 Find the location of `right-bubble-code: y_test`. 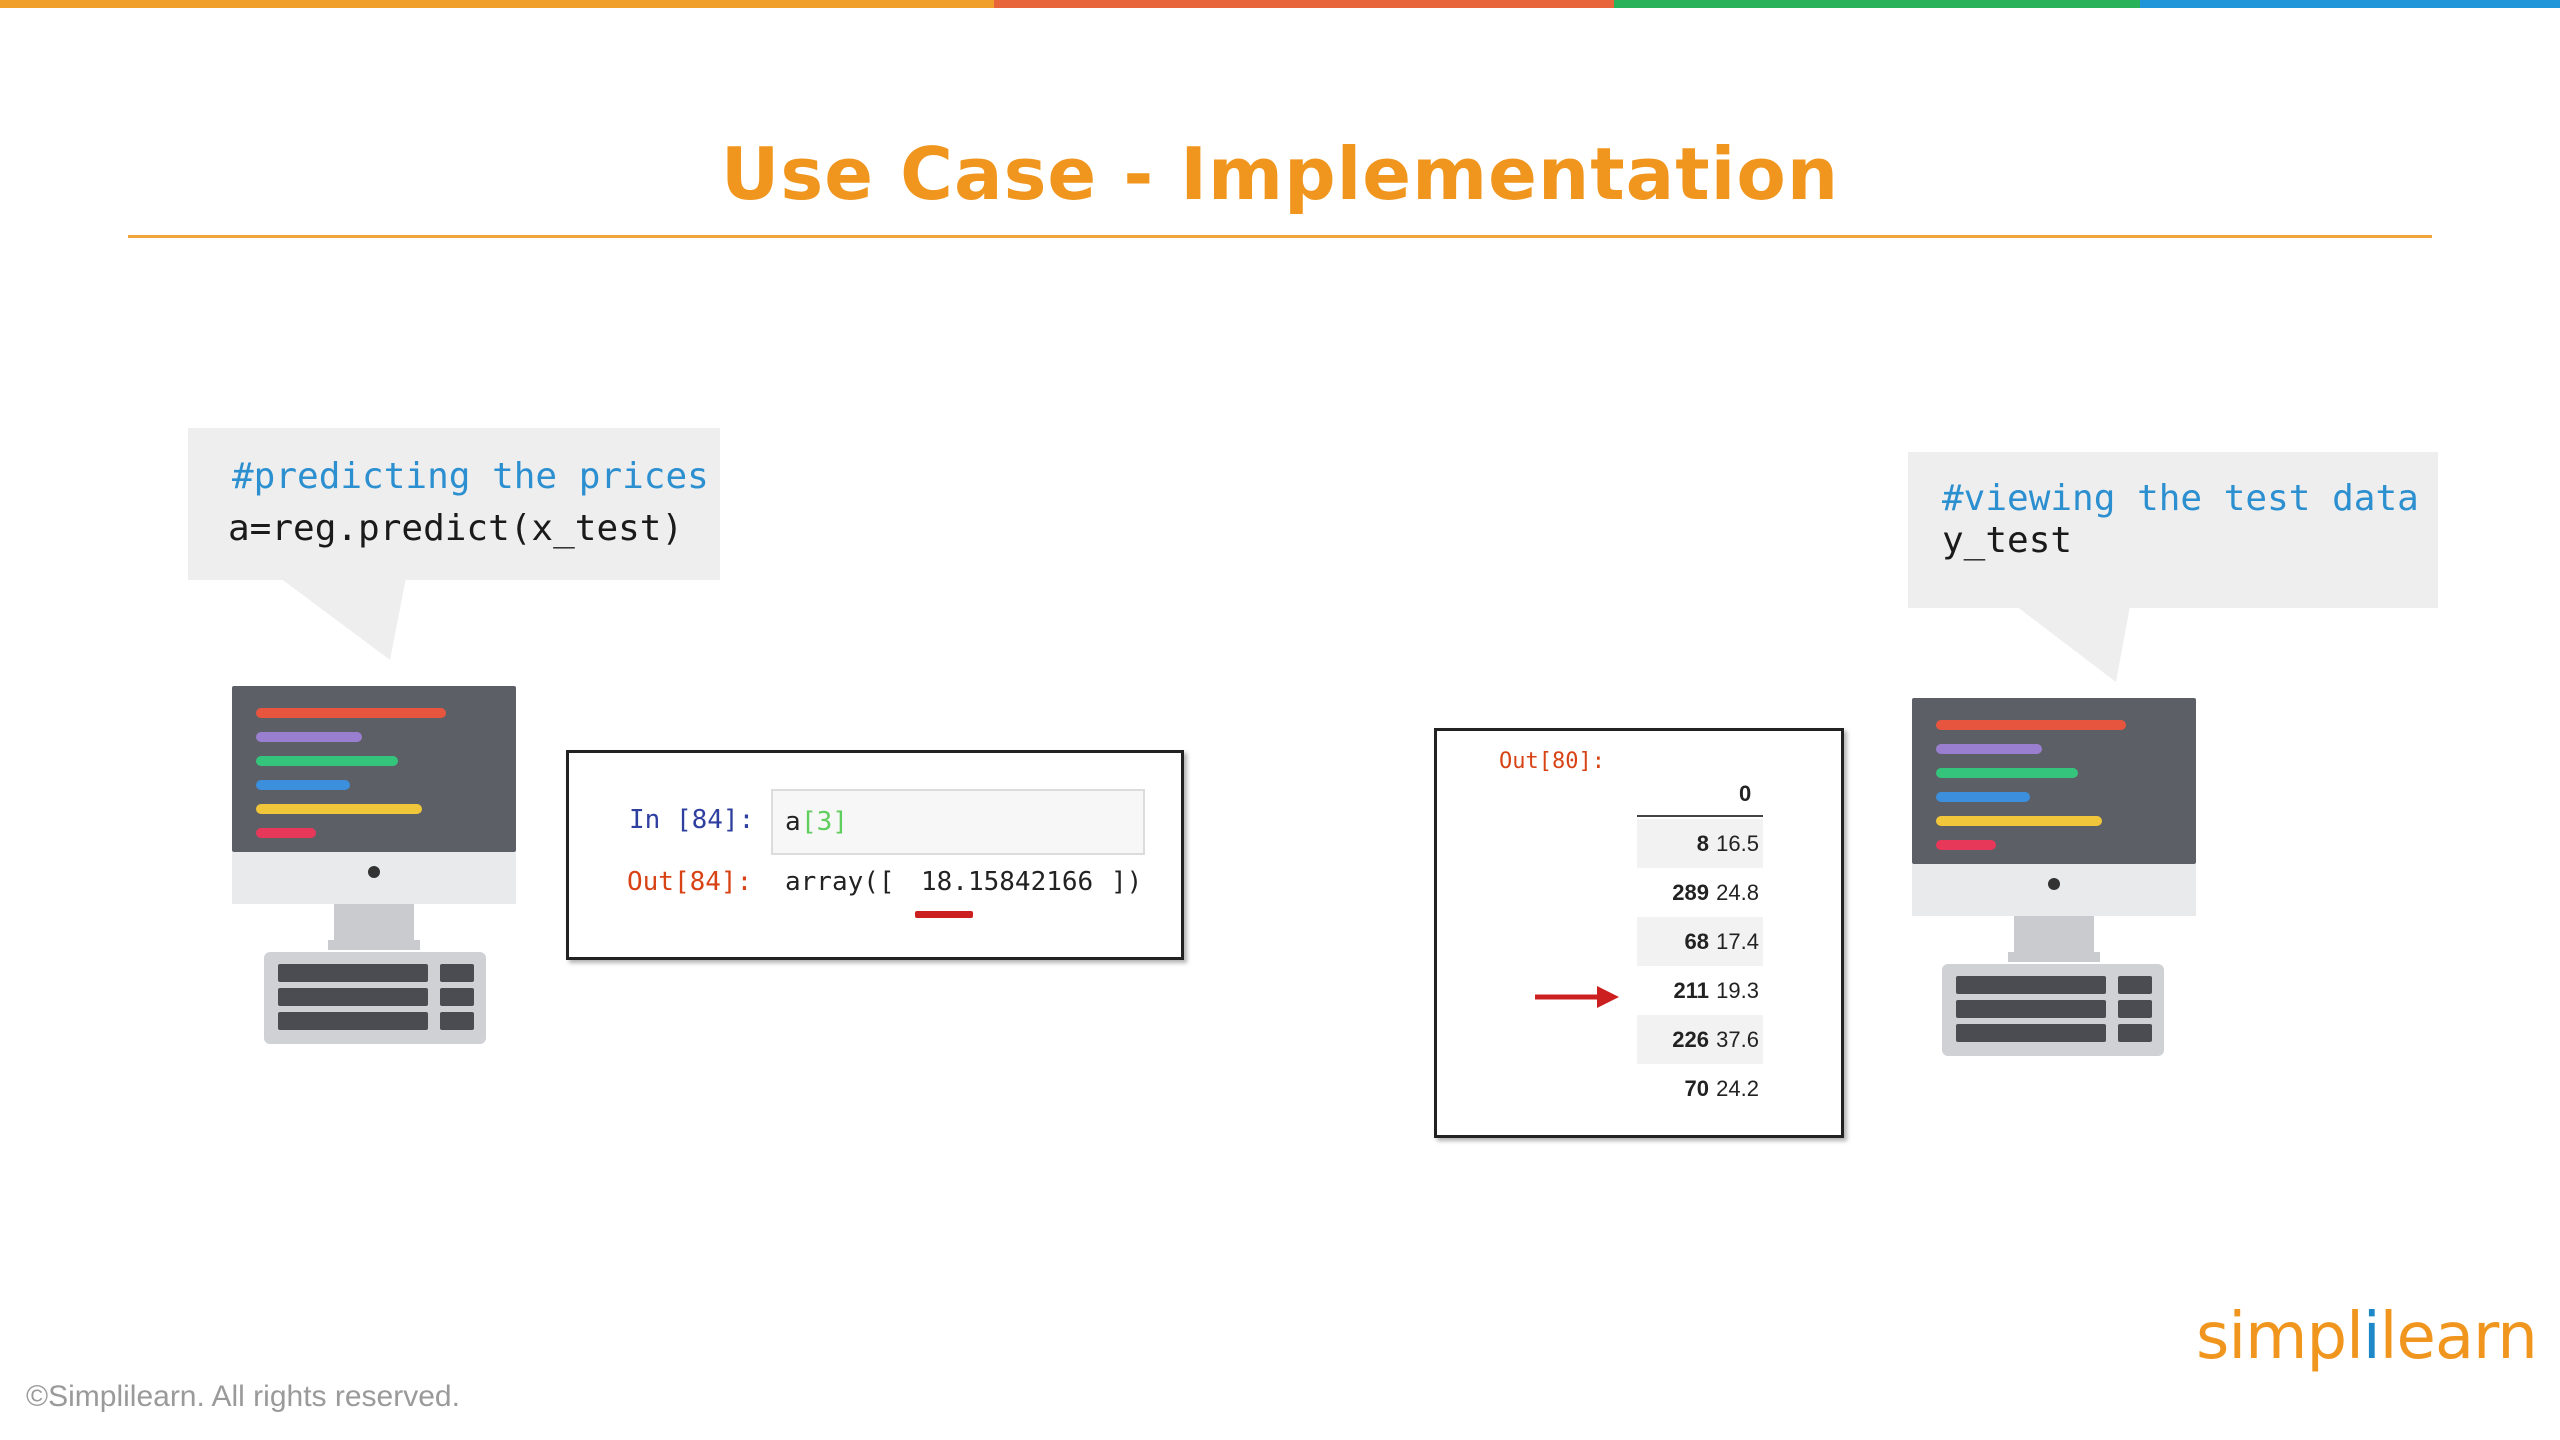

right-bubble-code: y_test is located at coordinates (2007, 540).